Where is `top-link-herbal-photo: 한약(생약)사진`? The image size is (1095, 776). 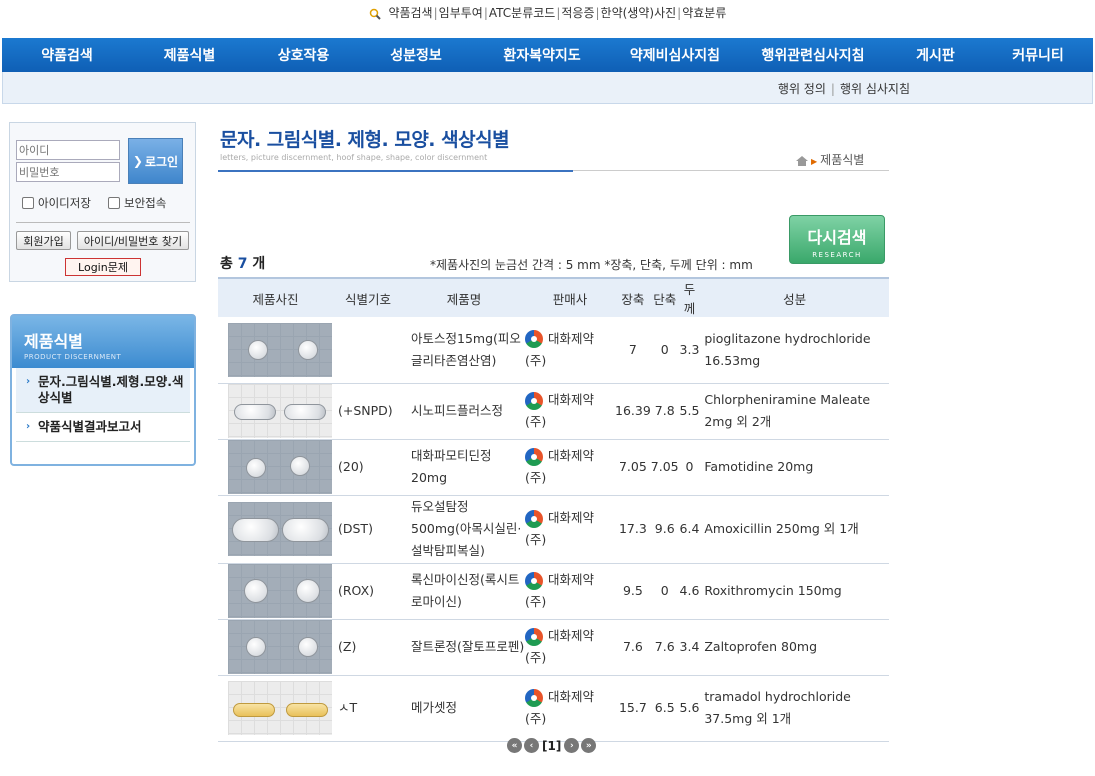
top-link-herbal-photo: 한약(생약)사진 is located at coordinates (639, 13).